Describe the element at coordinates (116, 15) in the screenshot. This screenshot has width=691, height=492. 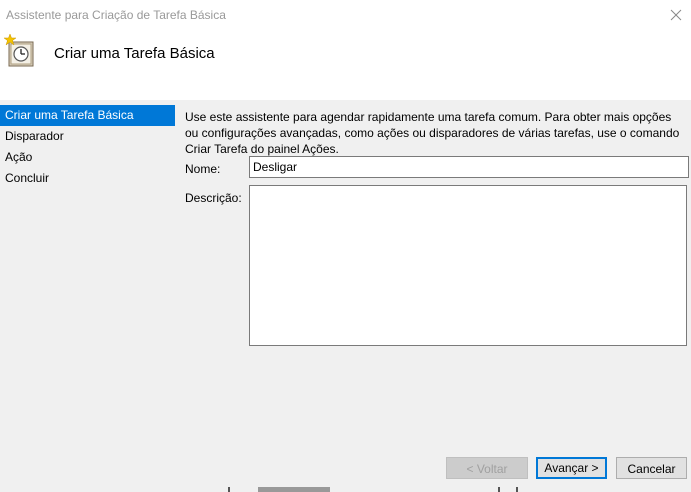
I see `window-title: Assistente para Criação de Tarefa Básica` at that location.